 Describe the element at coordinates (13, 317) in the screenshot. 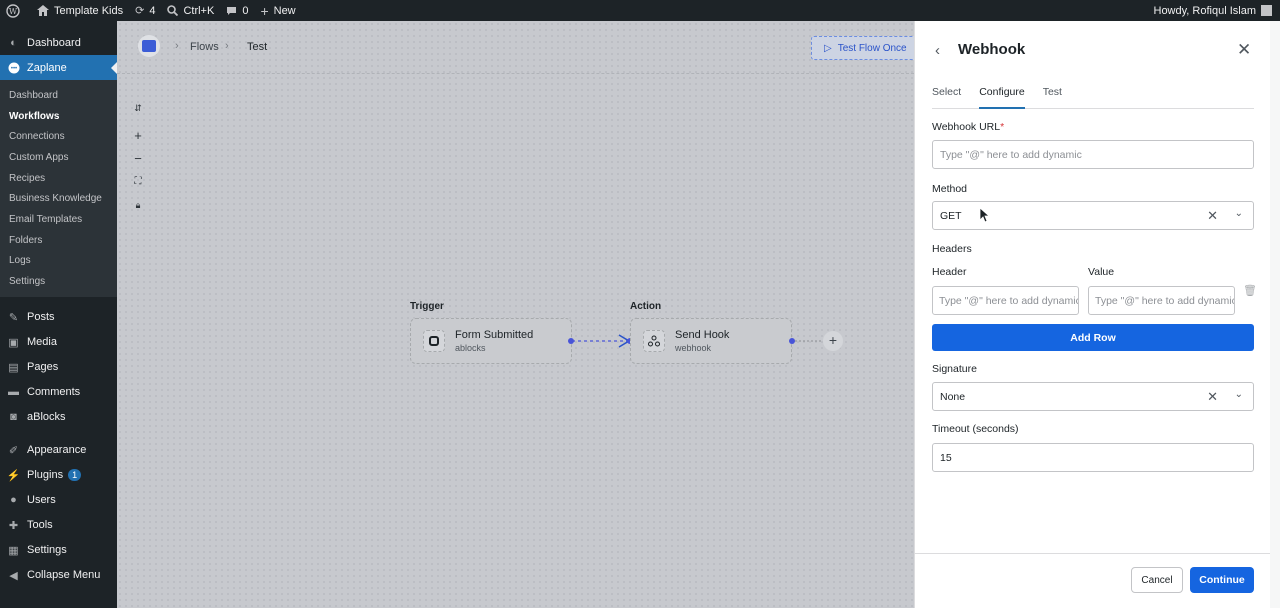

I see `pin-icon: ✎` at that location.